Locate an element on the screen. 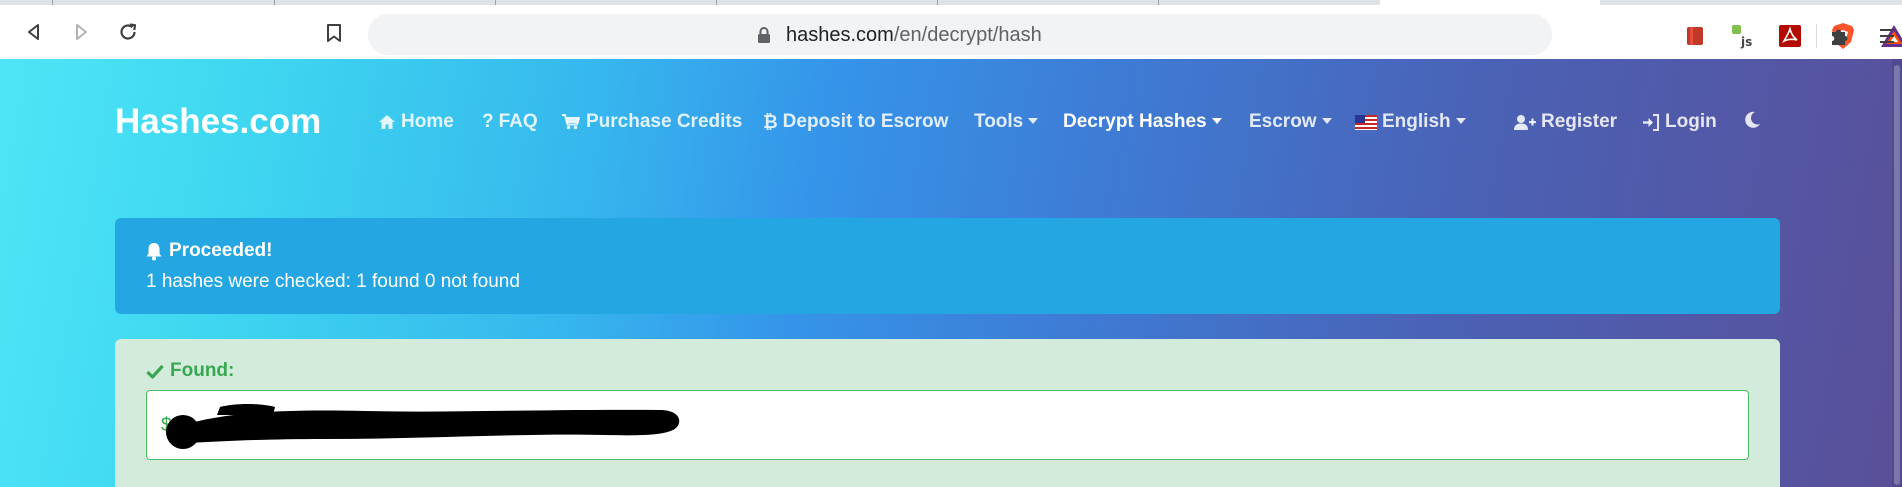 The height and width of the screenshot is (487, 1902). extension-book-icon is located at coordinates (1695, 36).